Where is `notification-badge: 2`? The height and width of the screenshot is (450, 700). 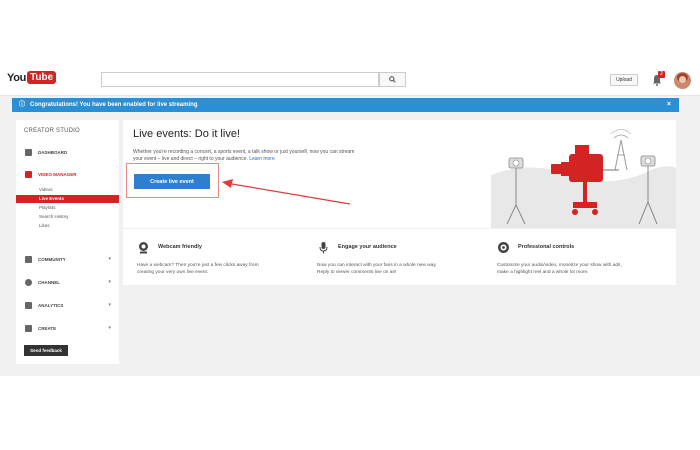
notification-badge: 2 is located at coordinates (661, 74).